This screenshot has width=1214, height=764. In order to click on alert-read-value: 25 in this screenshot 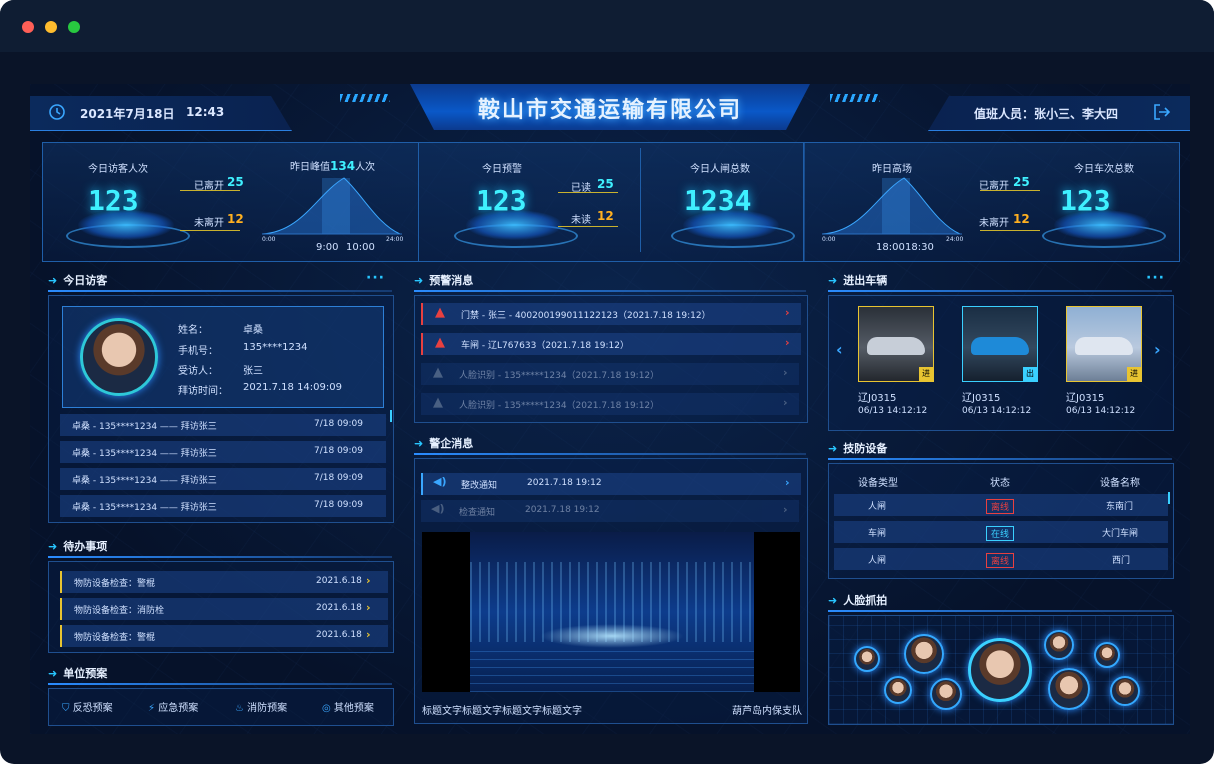, I will do `click(605, 184)`.